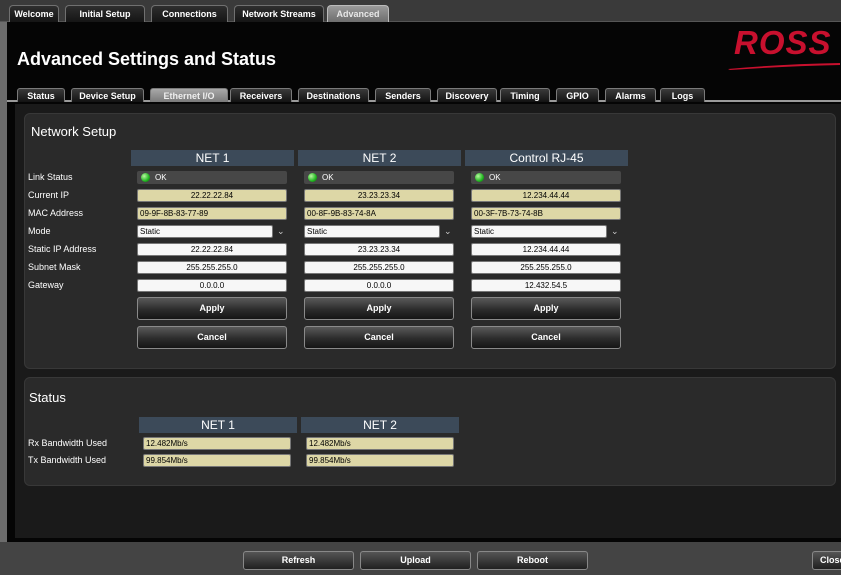  I want to click on net1-apply-button: Apply, so click(212, 308).